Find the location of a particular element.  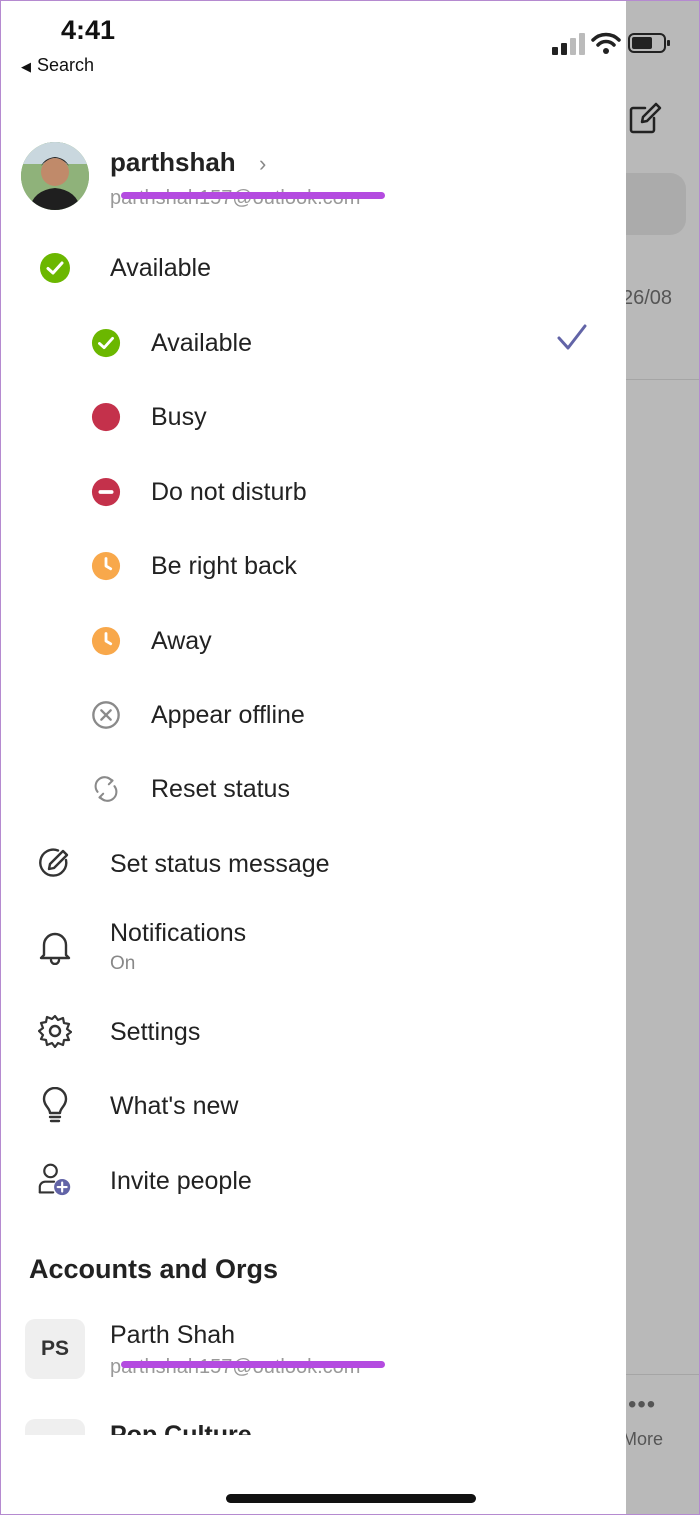

do-not-disturb-icon is located at coordinates (106, 492).